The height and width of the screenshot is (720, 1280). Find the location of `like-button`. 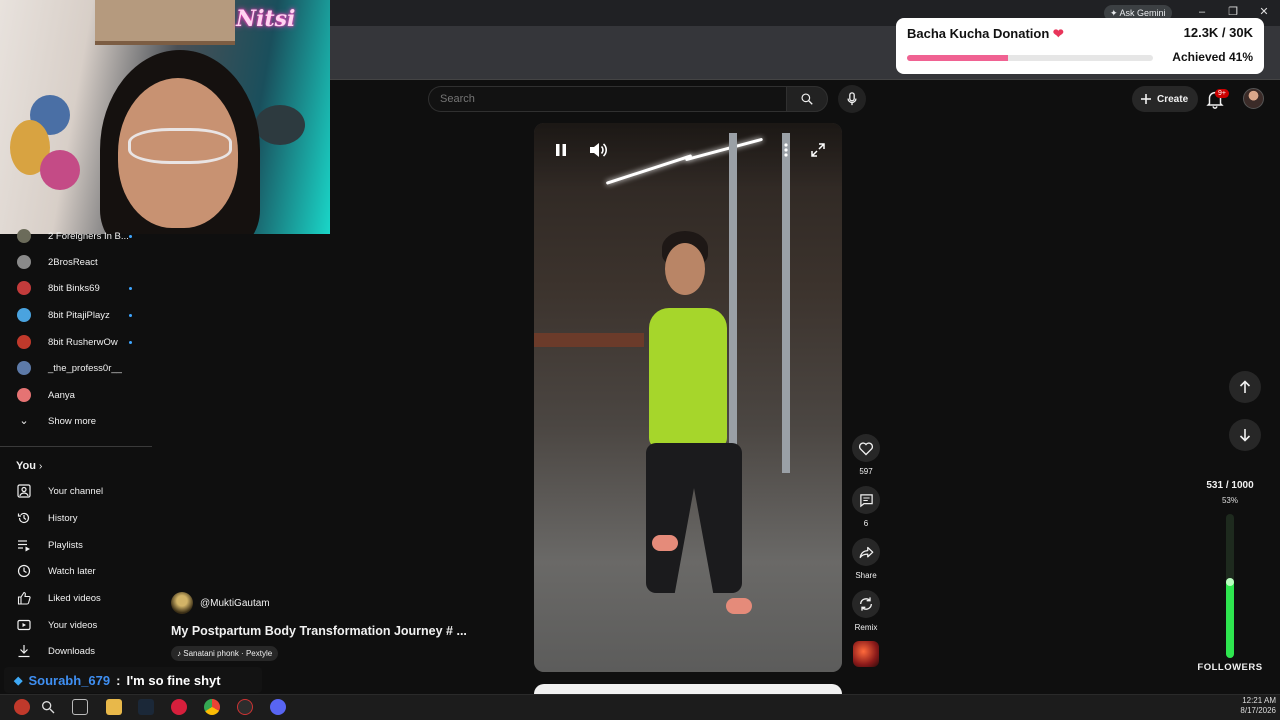

like-button is located at coordinates (866, 448).